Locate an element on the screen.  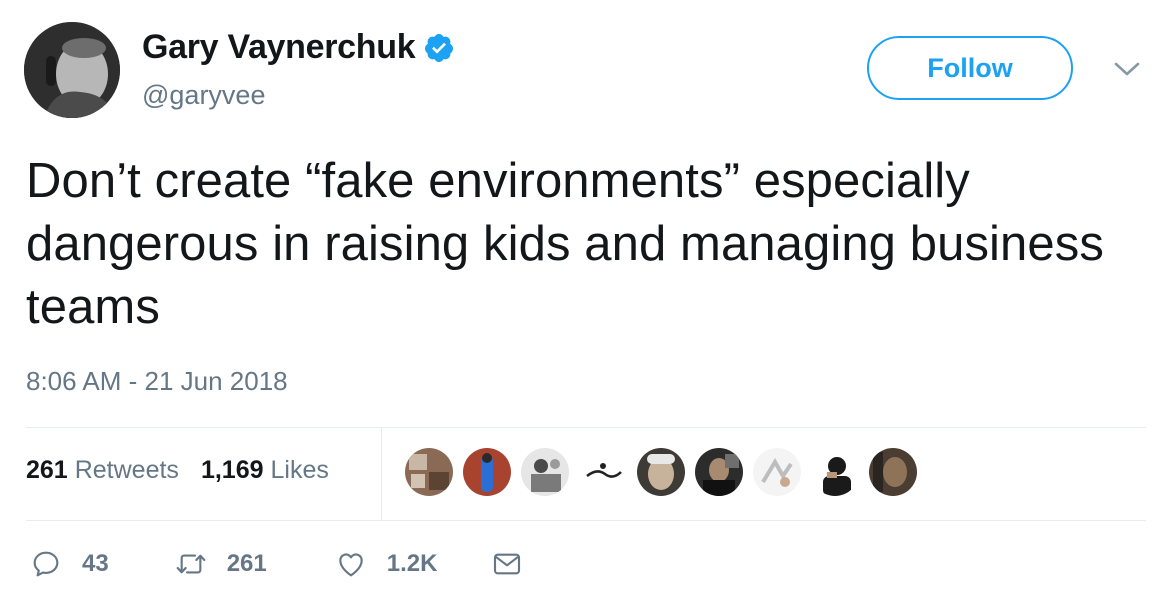
stats-divider is located at coordinates (381, 474).